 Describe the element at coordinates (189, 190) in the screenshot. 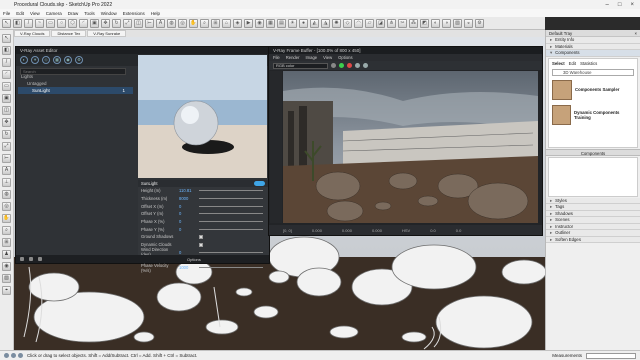

I see `param-value: 110.81` at that location.